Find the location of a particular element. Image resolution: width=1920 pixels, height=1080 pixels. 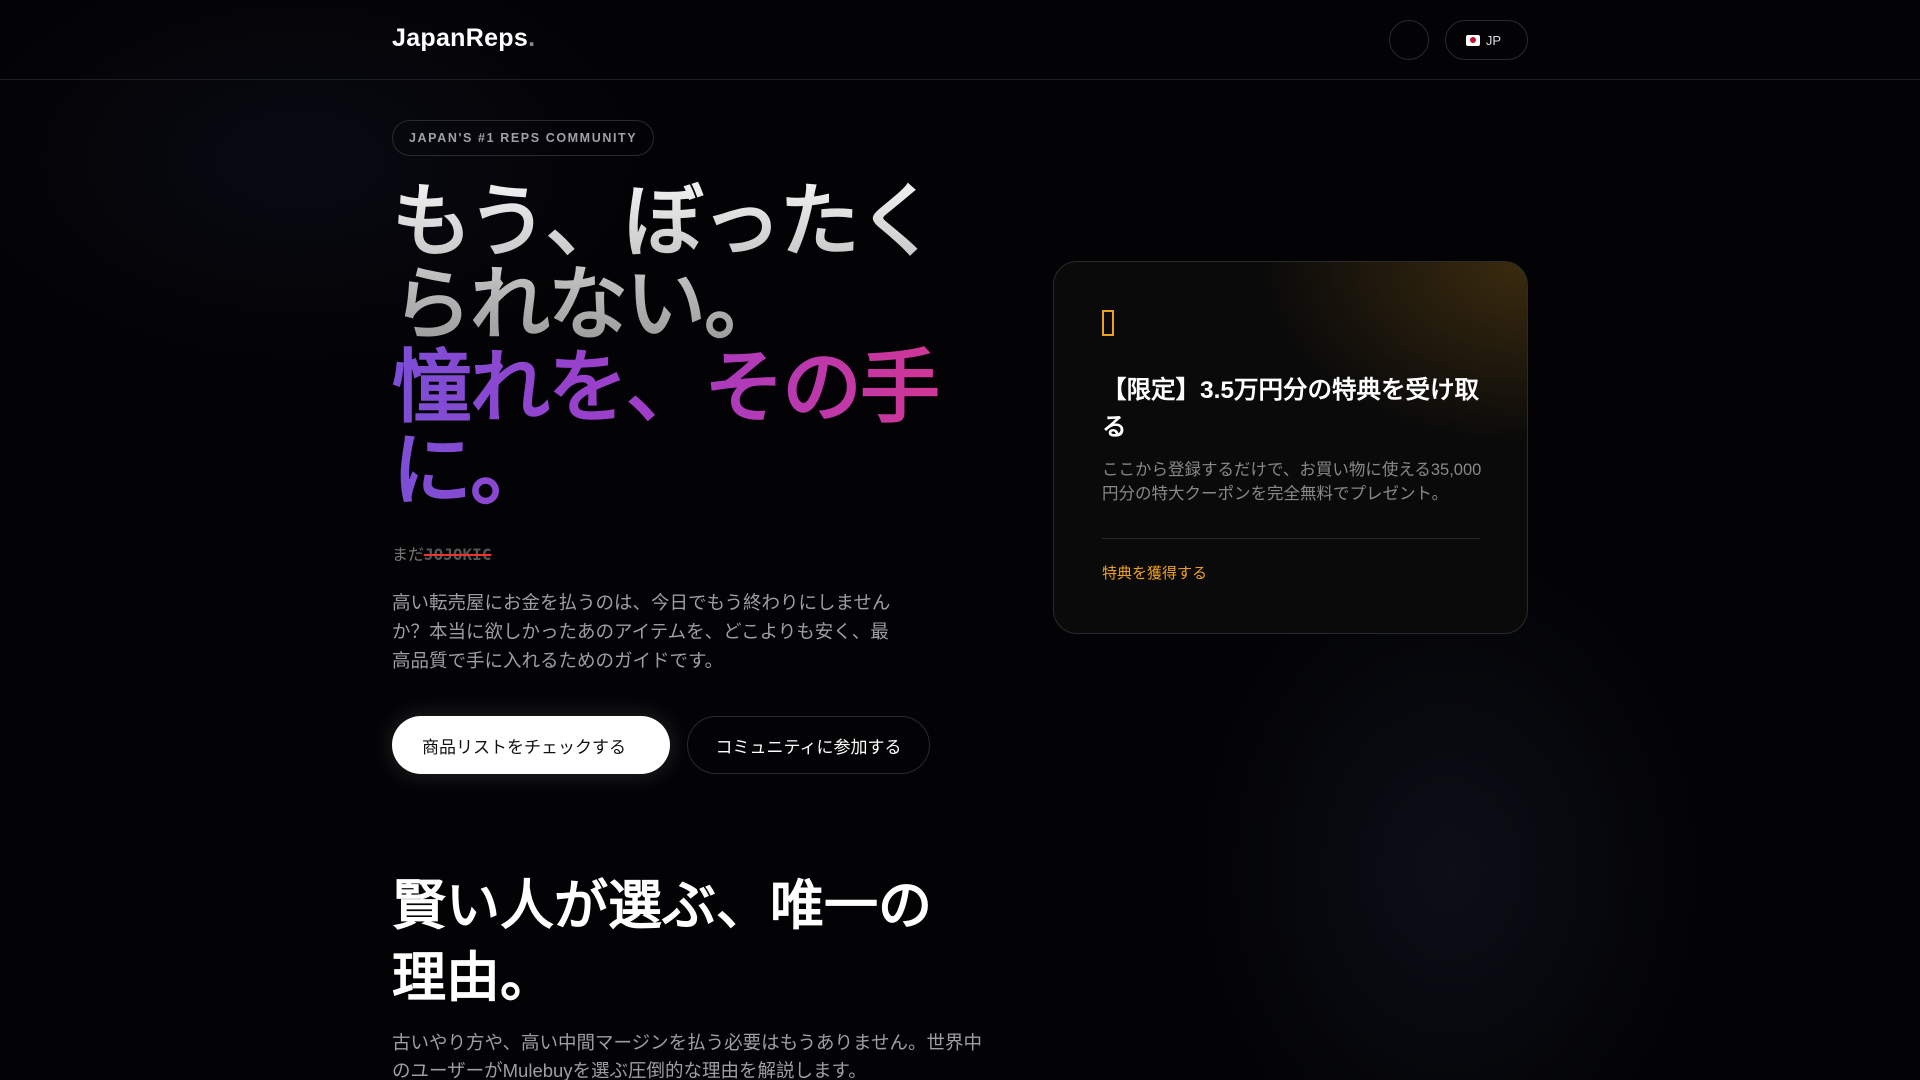

japan-flag-icon is located at coordinates (1472, 40).